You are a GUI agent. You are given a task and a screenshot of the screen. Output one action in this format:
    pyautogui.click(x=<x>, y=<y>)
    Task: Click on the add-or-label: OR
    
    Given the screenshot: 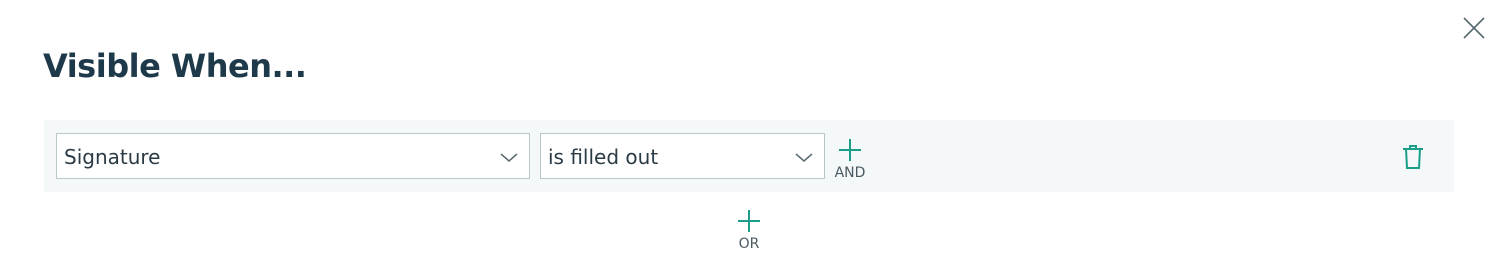 What is the action you would take?
    pyautogui.click(x=749, y=244)
    